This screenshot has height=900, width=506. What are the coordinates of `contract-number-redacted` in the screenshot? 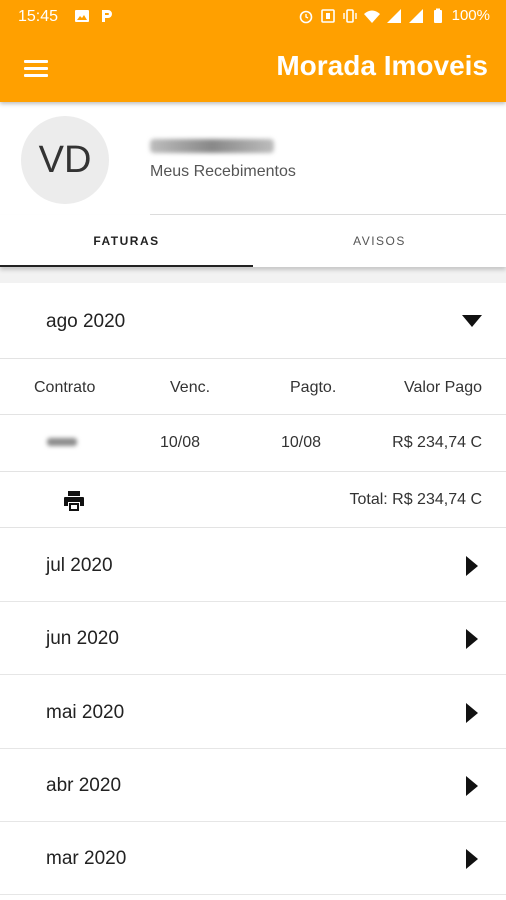 It's located at (62, 442).